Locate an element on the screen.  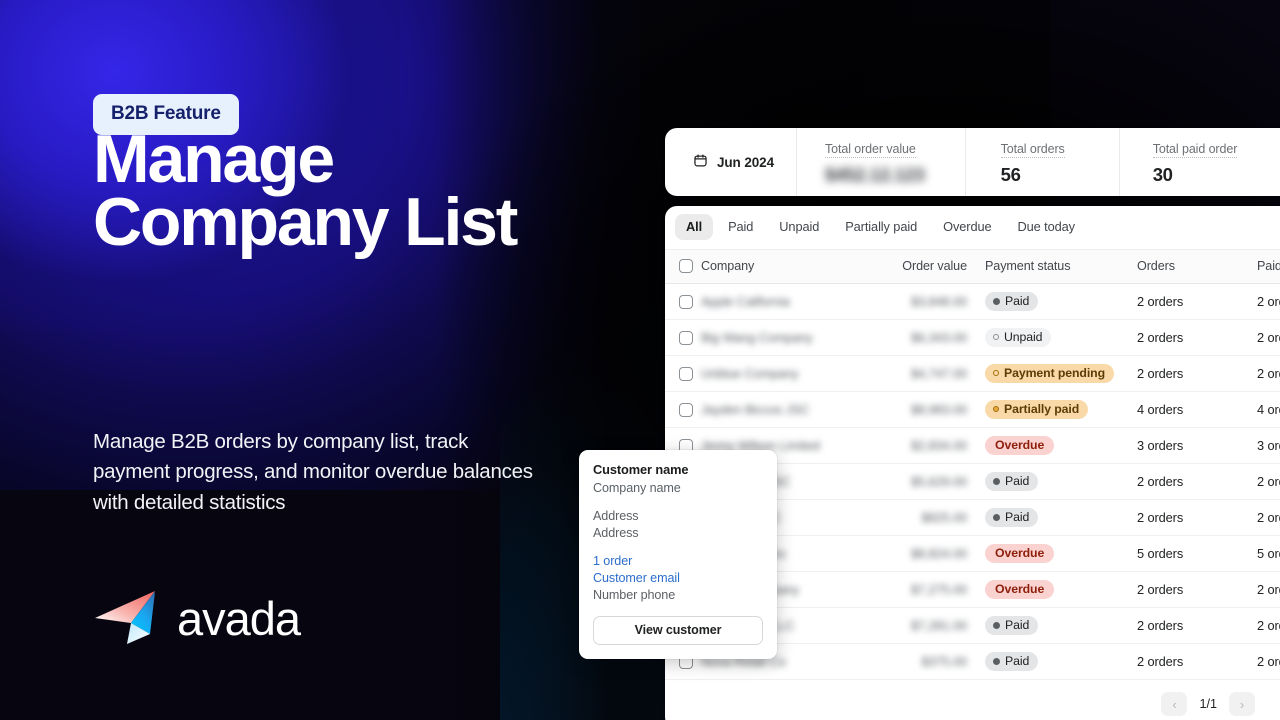
cell-order-value: $7,275.00 is located at coordinates (931, 589).